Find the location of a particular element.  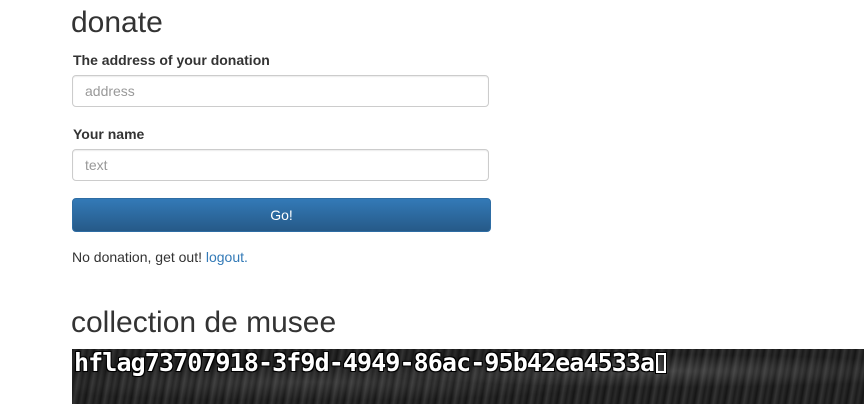

donation-status: No donation, get out! logout. is located at coordinates (160, 257).